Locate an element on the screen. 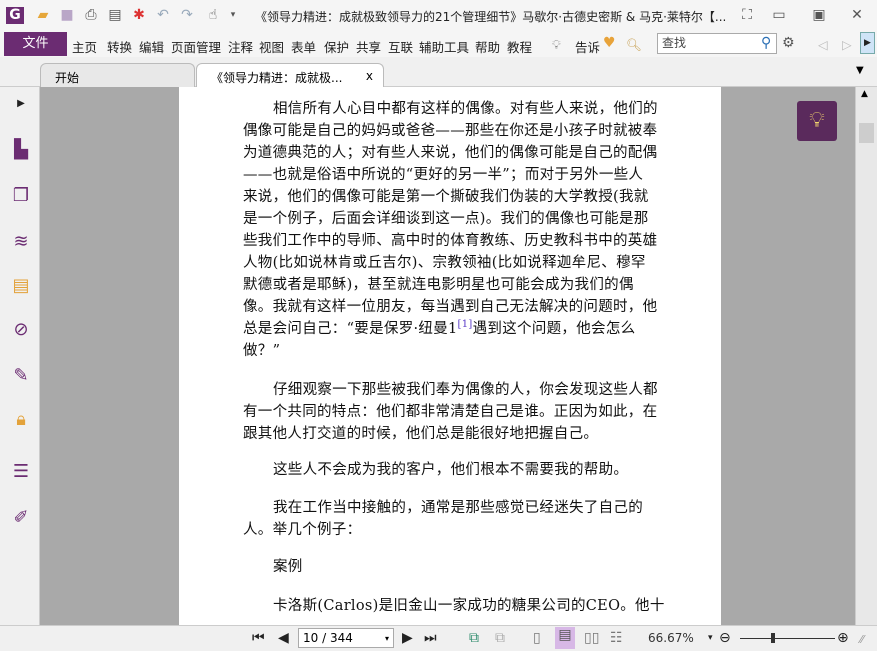  zoom-dropdown-icon: ▾ is located at coordinates (710, 638).